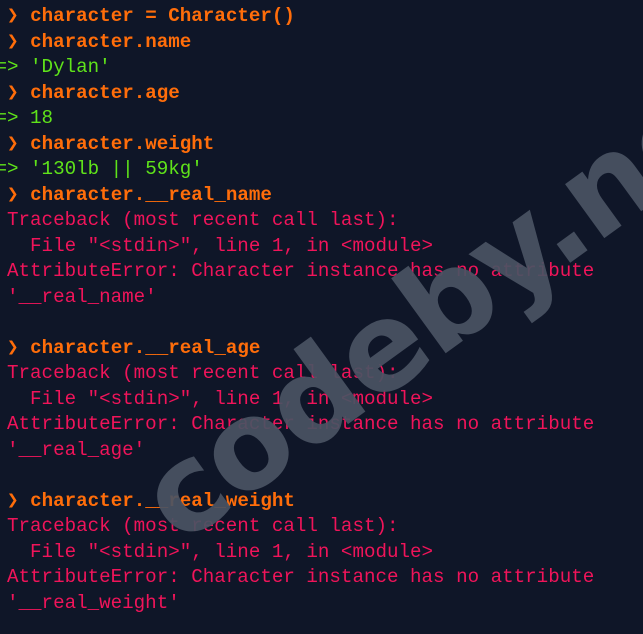 The image size is (643, 634). What do you see at coordinates (90, 602) in the screenshot?
I see `line-text: '__real_weight'` at bounding box center [90, 602].